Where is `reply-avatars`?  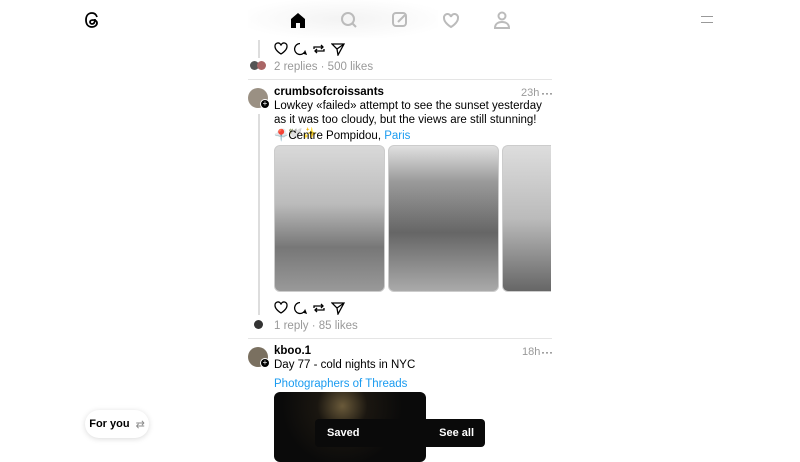 reply-avatars is located at coordinates (258, 65).